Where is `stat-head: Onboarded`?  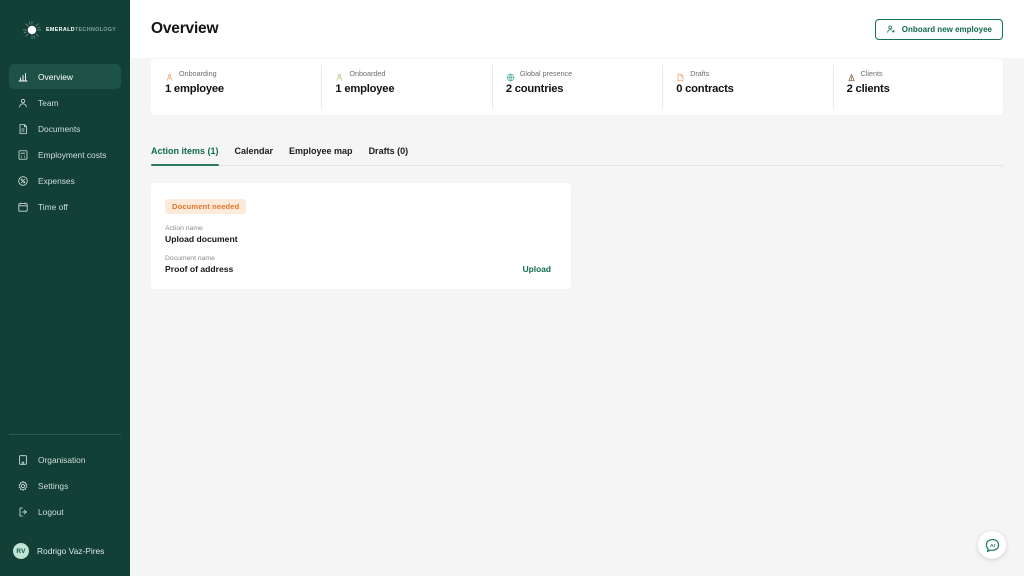
stat-head: Onboarded is located at coordinates (413, 75).